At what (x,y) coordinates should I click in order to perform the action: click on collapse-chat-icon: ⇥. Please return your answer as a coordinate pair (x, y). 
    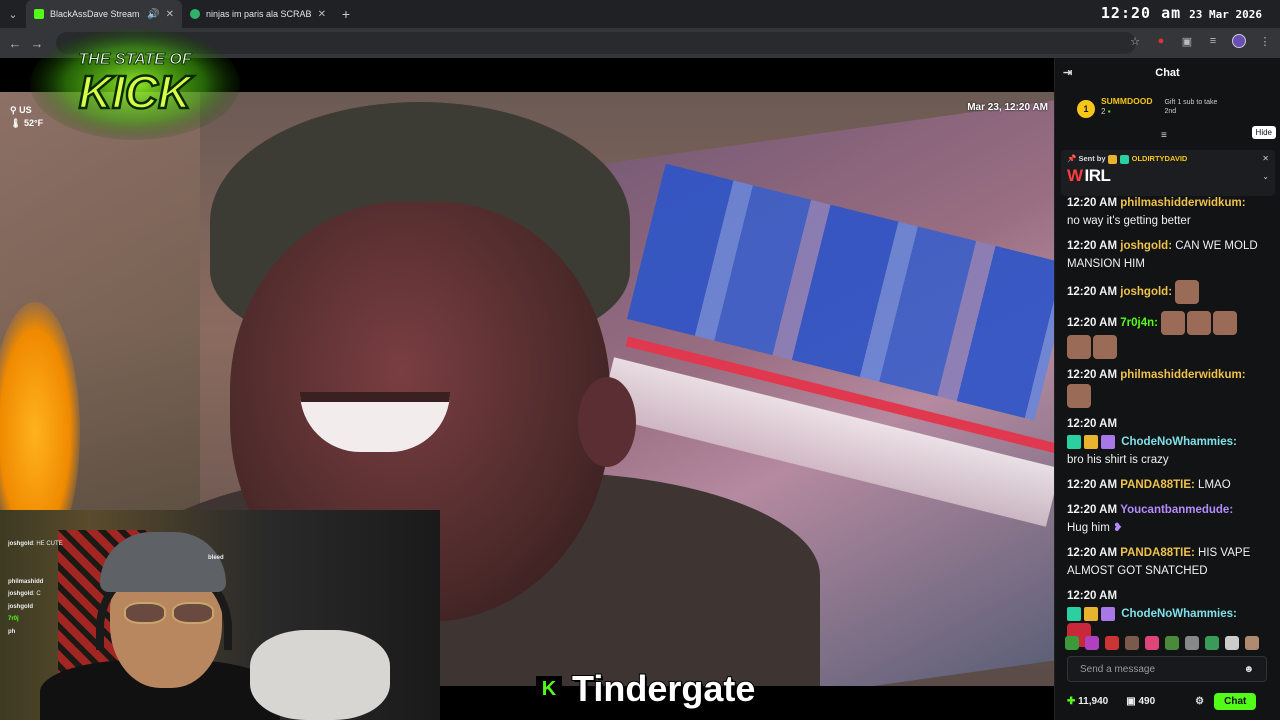
    Looking at the image, I should click on (1067, 72).